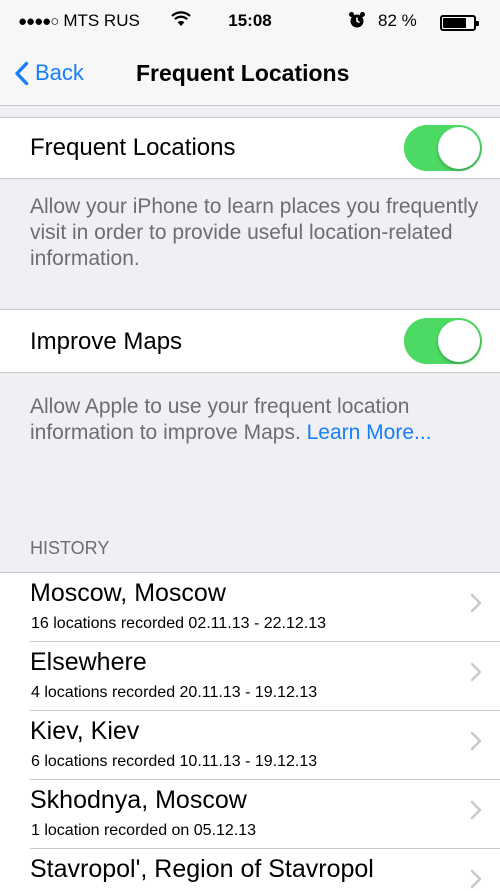 The width and height of the screenshot is (500, 891). What do you see at coordinates (250, 341) in the screenshot?
I see `improve-maps-cell: Improve Maps` at bounding box center [250, 341].